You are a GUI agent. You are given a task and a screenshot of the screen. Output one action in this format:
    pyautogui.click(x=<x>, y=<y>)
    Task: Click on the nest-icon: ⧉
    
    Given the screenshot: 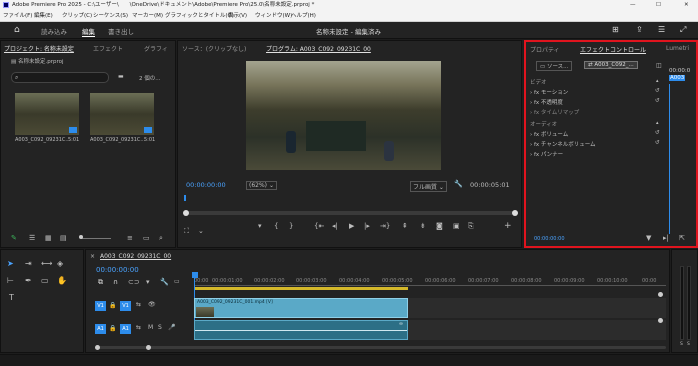 What is the action you would take?
    pyautogui.click(x=100, y=282)
    